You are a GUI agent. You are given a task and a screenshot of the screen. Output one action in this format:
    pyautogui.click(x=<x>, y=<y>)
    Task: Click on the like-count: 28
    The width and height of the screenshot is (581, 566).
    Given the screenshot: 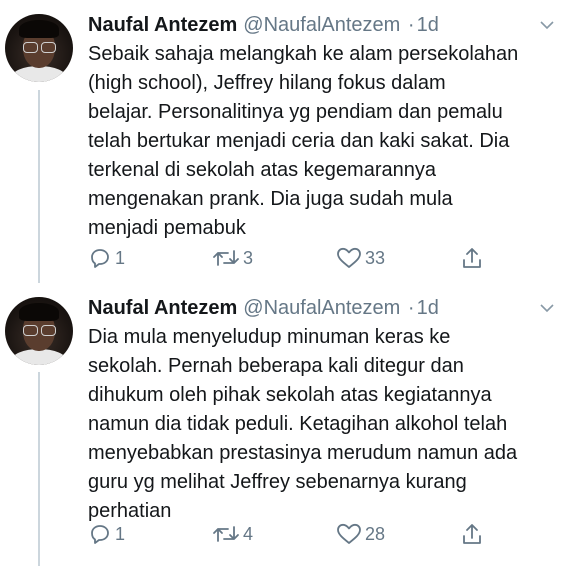 What is the action you would take?
    pyautogui.click(x=375, y=533)
    